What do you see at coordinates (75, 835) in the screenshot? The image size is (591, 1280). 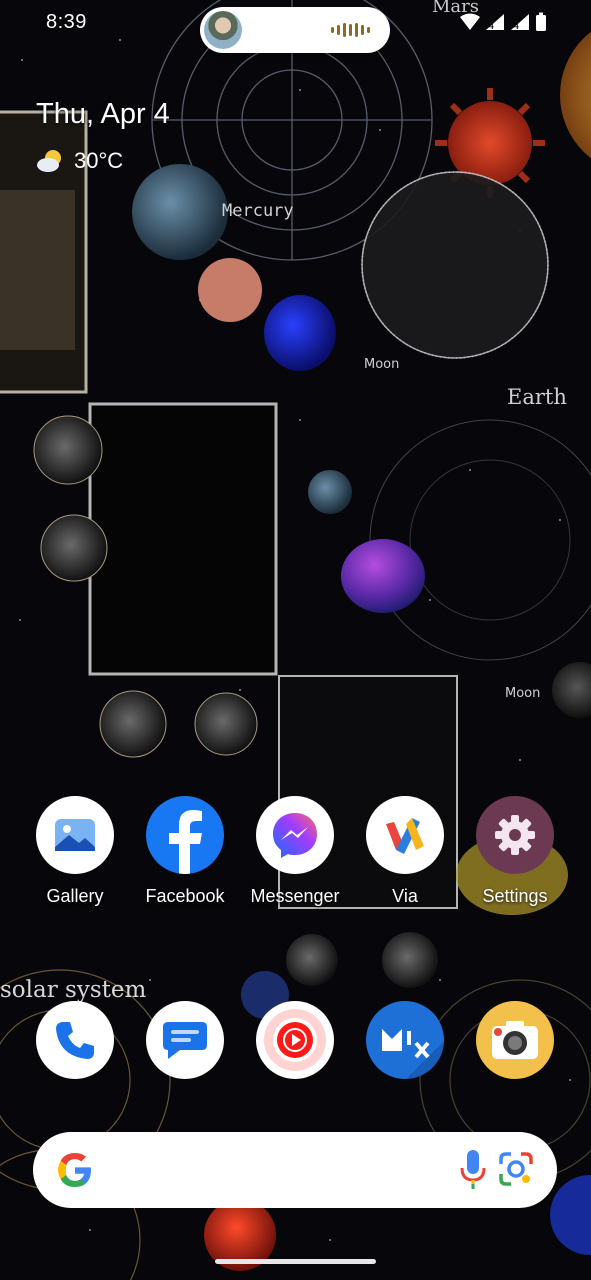 I see `gallery-icon` at bounding box center [75, 835].